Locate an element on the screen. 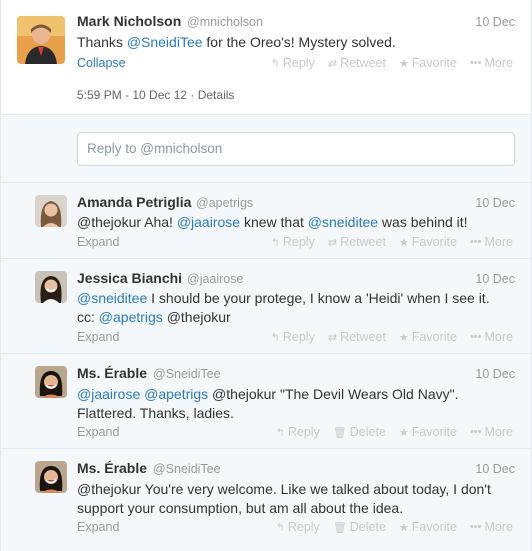  tweet-text-part: knew that is located at coordinates (274, 222).